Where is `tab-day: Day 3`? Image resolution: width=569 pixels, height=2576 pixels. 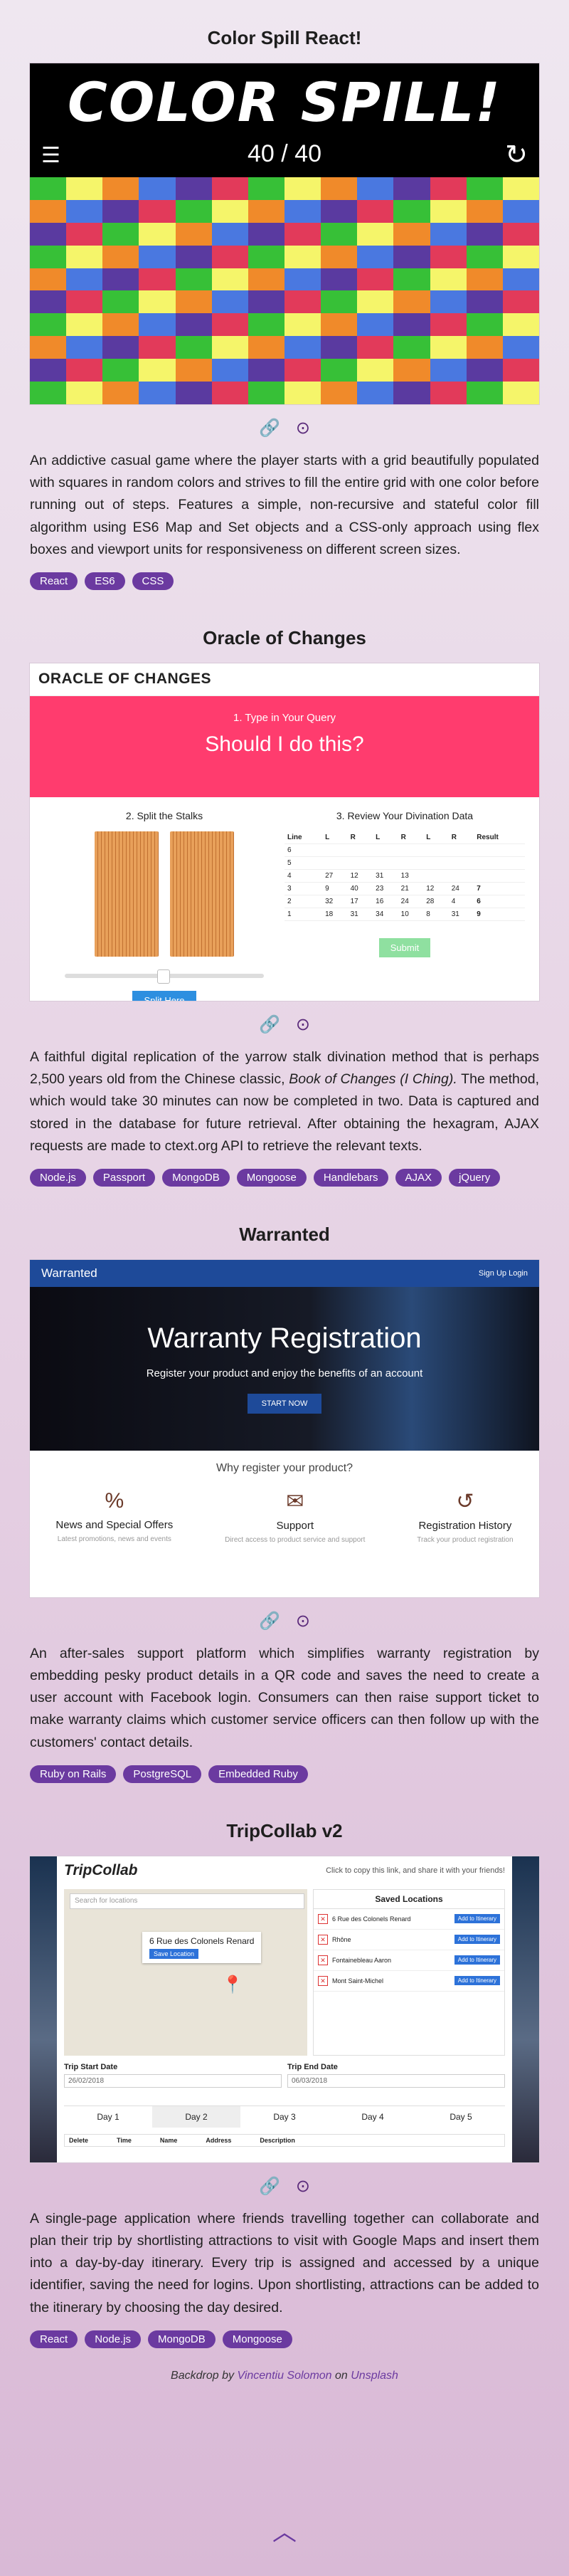 tab-day: Day 3 is located at coordinates (284, 2117).